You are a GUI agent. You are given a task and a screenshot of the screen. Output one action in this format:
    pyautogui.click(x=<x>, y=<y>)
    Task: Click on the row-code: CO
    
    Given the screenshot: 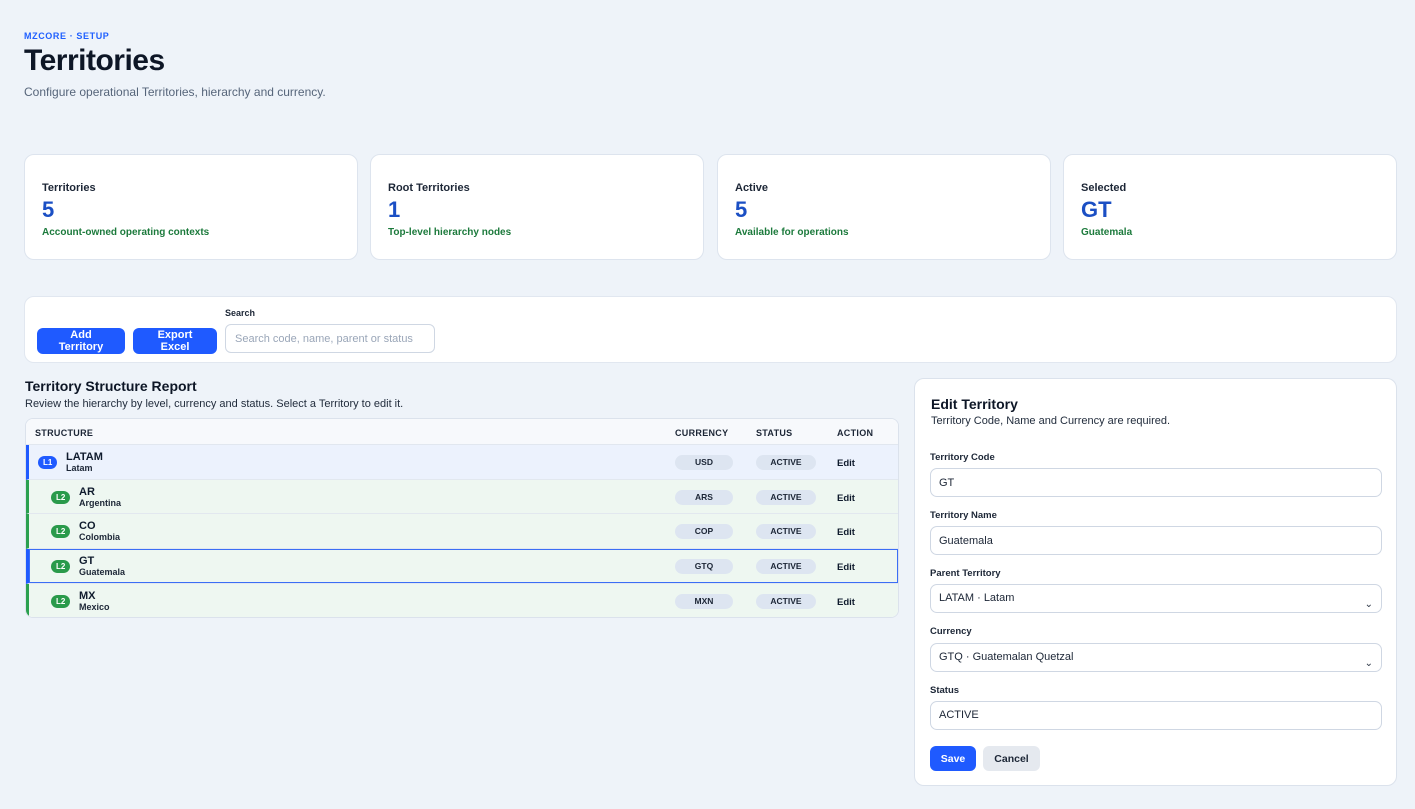 What is the action you would take?
    pyautogui.click(x=87, y=526)
    